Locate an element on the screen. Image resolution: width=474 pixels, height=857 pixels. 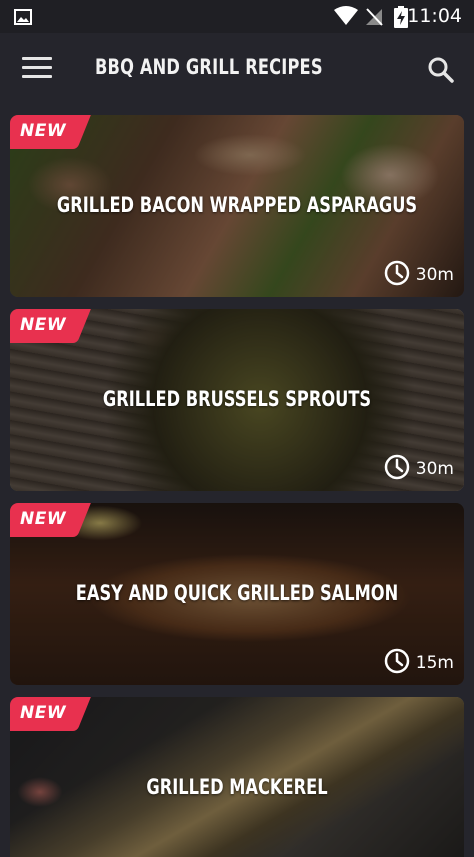
status-bar: 11:04 is located at coordinates (237, 16).